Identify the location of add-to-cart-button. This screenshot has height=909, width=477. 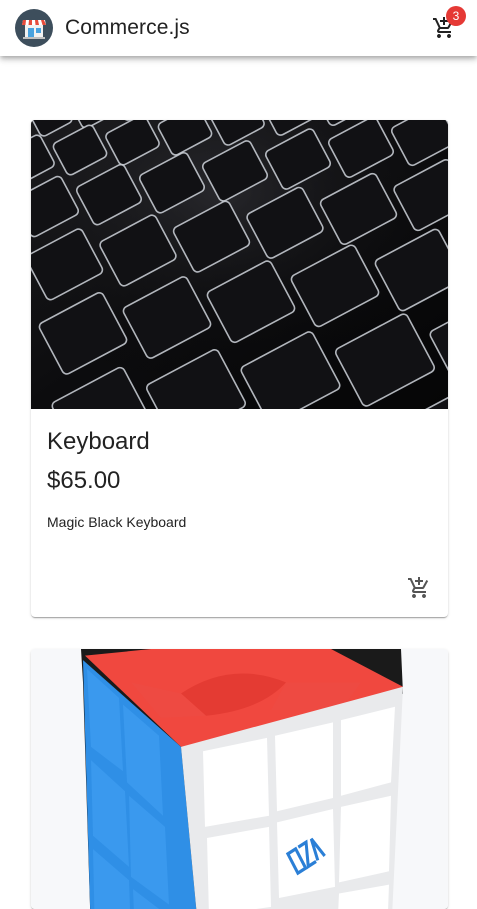
(419, 588).